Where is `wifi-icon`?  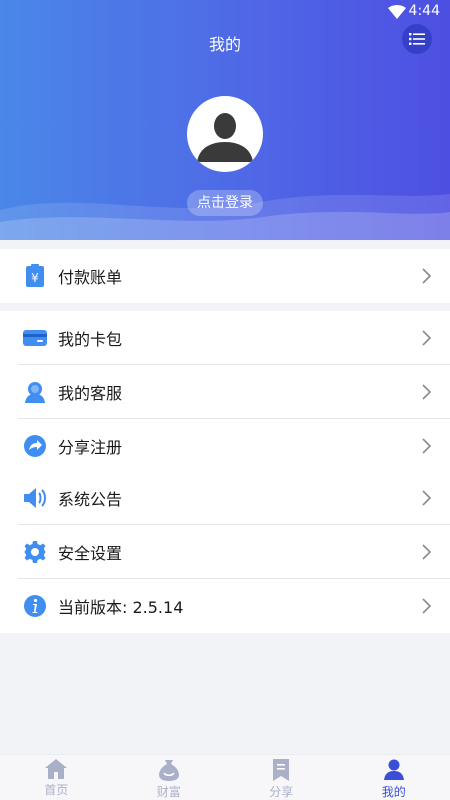 wifi-icon is located at coordinates (397, 12).